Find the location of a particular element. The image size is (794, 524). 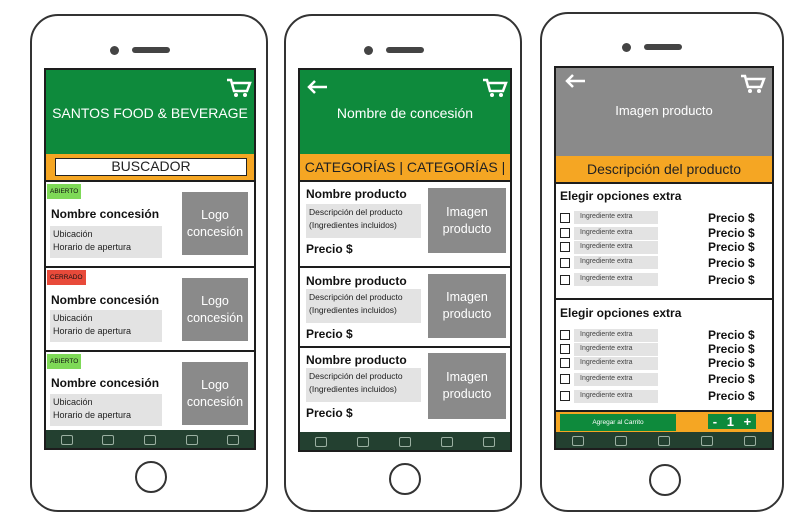

app-header: Nombre de concesión is located at coordinates (405, 112).